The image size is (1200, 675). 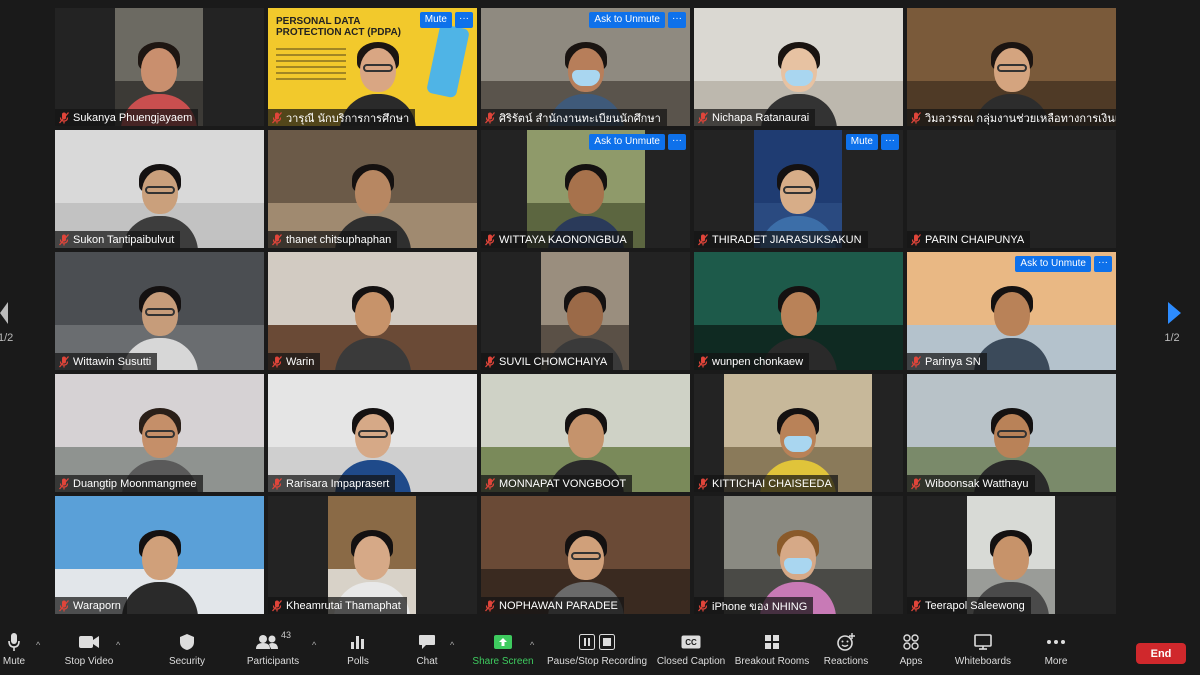 What do you see at coordinates (772, 642) in the screenshot?
I see `breakout-rooms-icon` at bounding box center [772, 642].